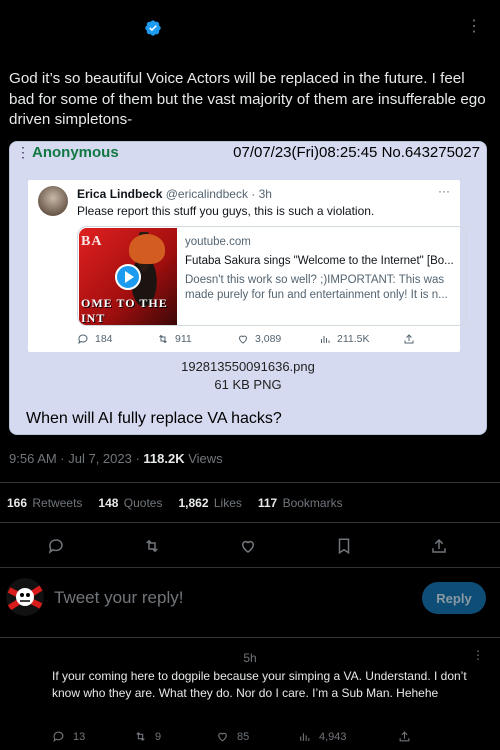  I want to click on tweet-time: 9:56 AM · Jul 7, 2023 ·, so click(76, 458).